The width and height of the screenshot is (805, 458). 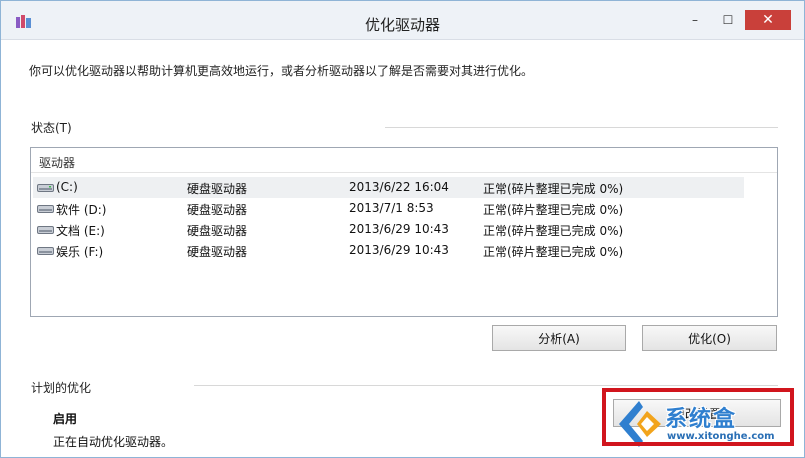 I want to click on close-button: ✕, so click(x=768, y=20).